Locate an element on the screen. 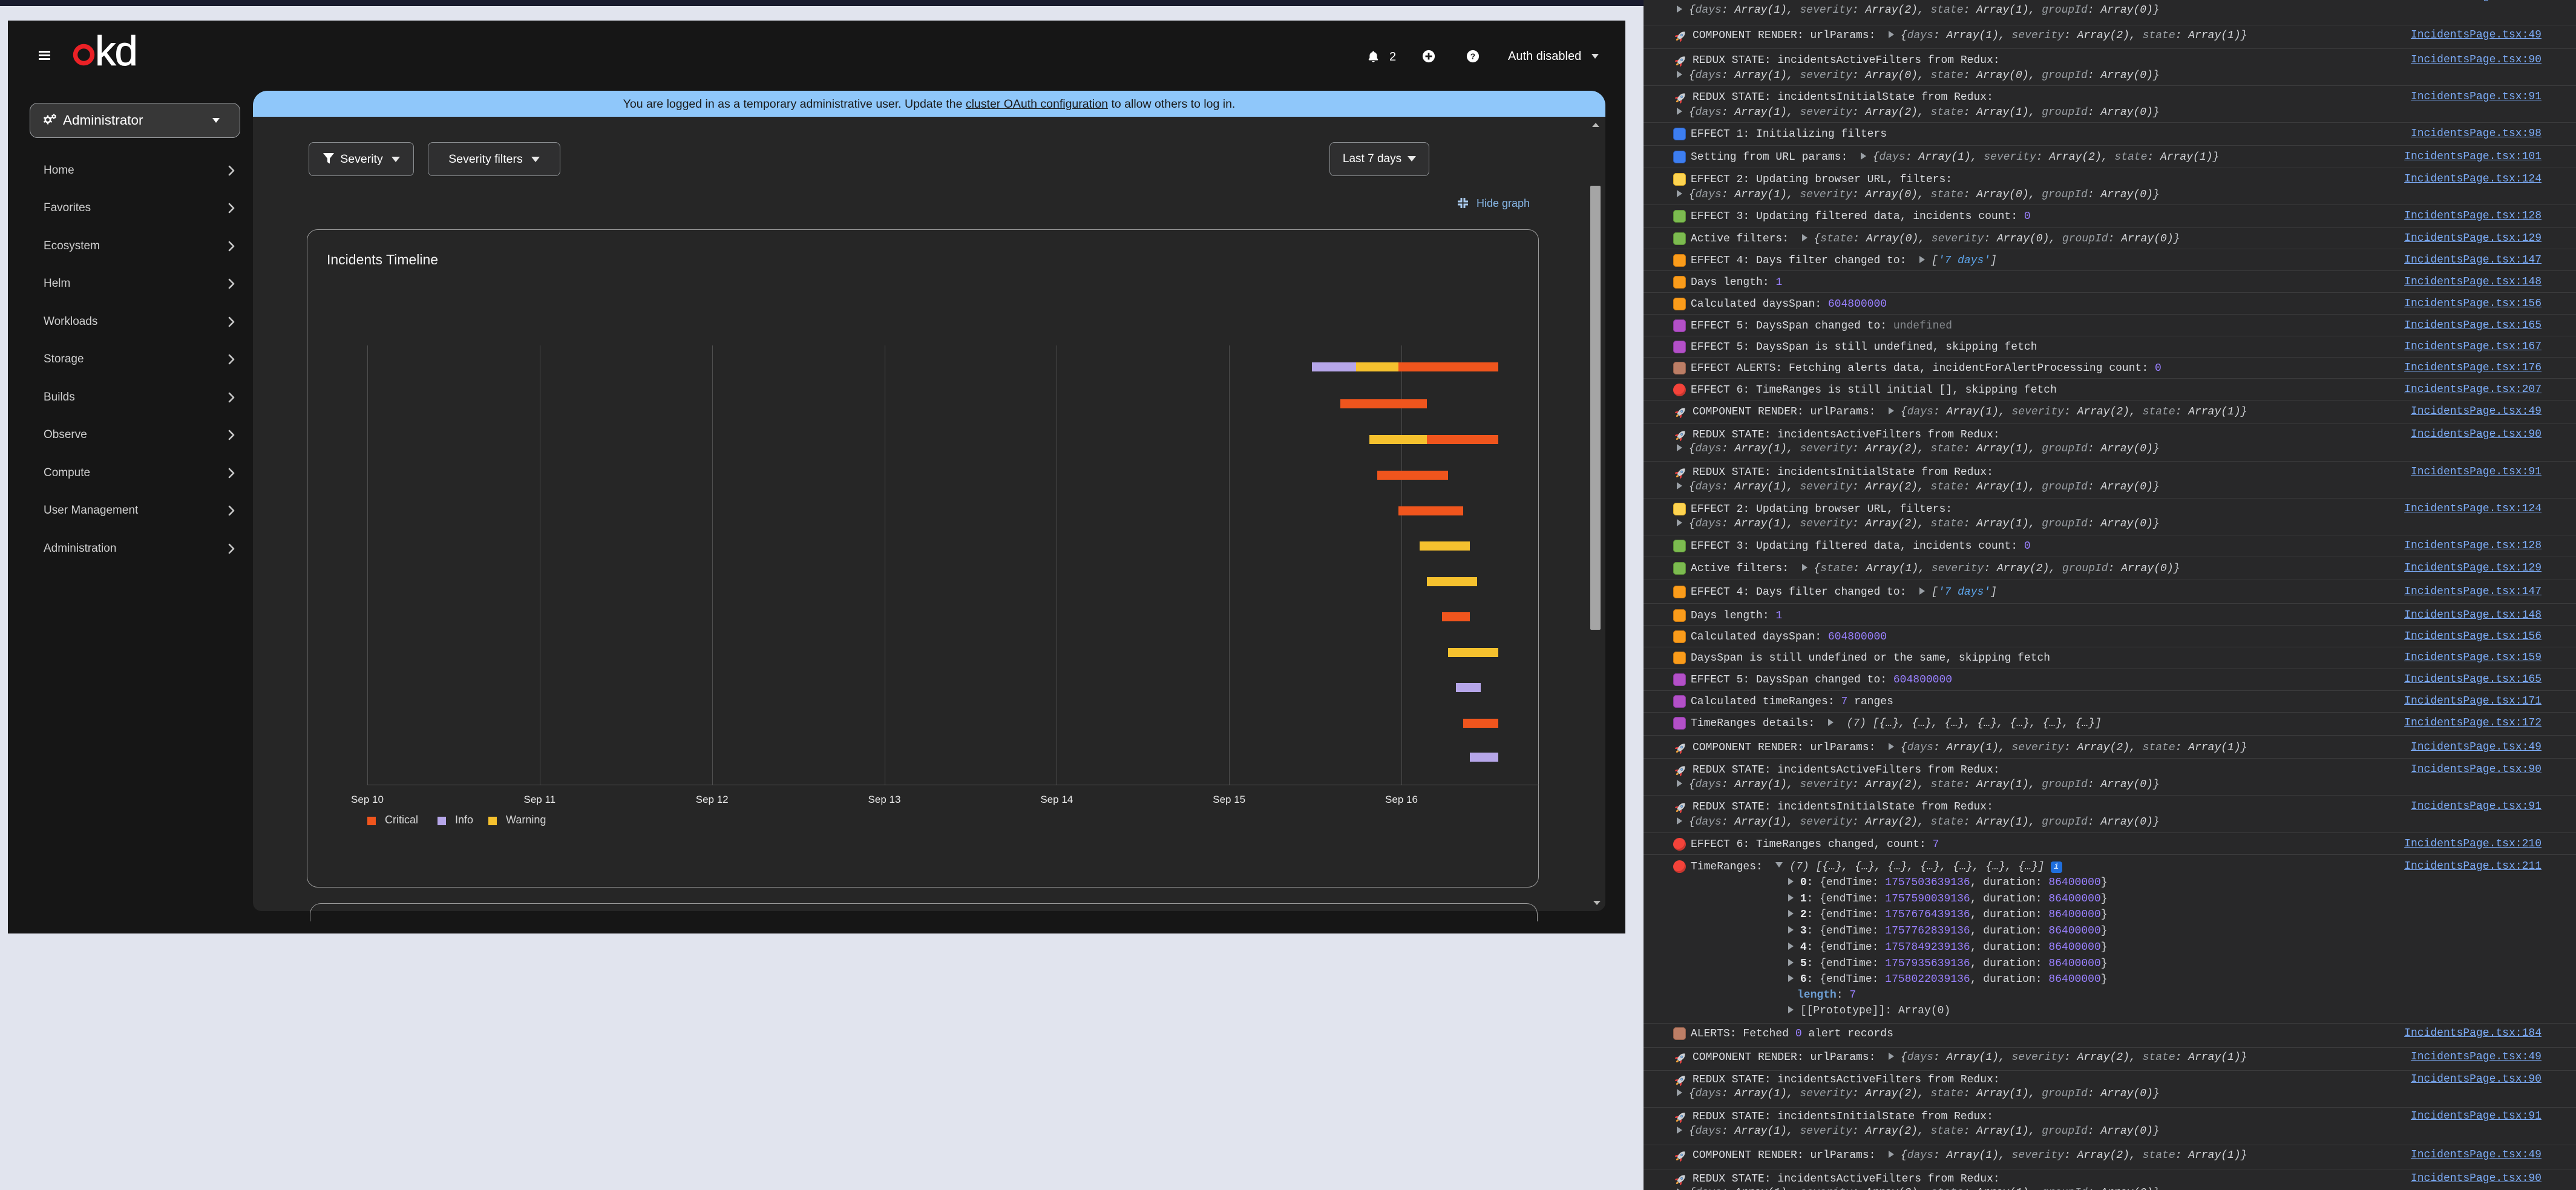 Image resolution: width=2576 pixels, height=1190 pixels. svg-text: kd is located at coordinates (116, 49).